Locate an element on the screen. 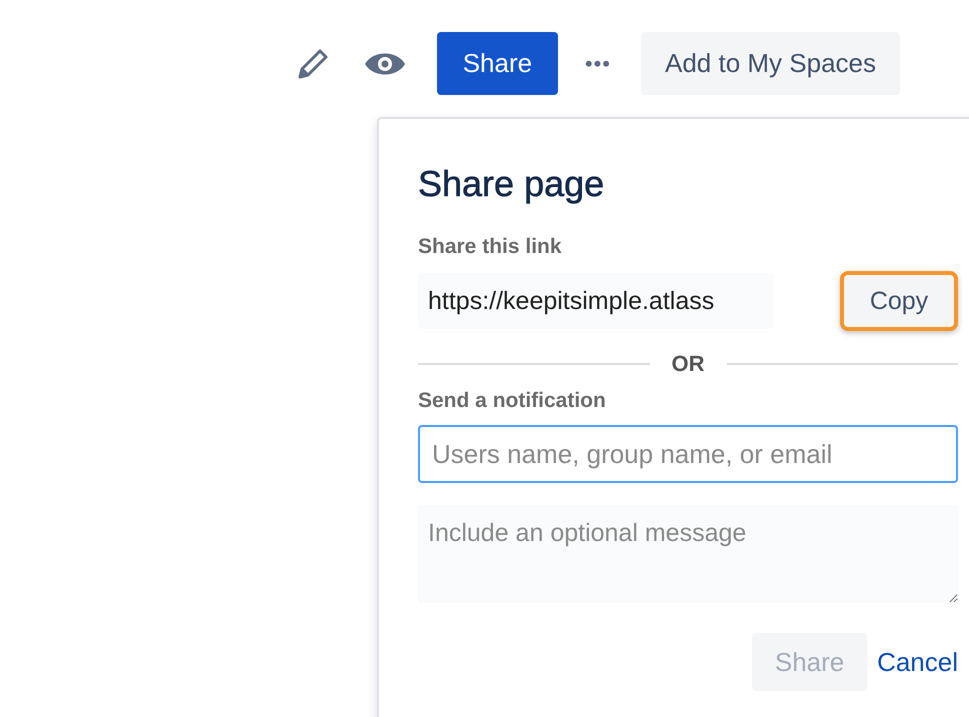 The height and width of the screenshot is (717, 969). more-button: ••• is located at coordinates (597, 63).